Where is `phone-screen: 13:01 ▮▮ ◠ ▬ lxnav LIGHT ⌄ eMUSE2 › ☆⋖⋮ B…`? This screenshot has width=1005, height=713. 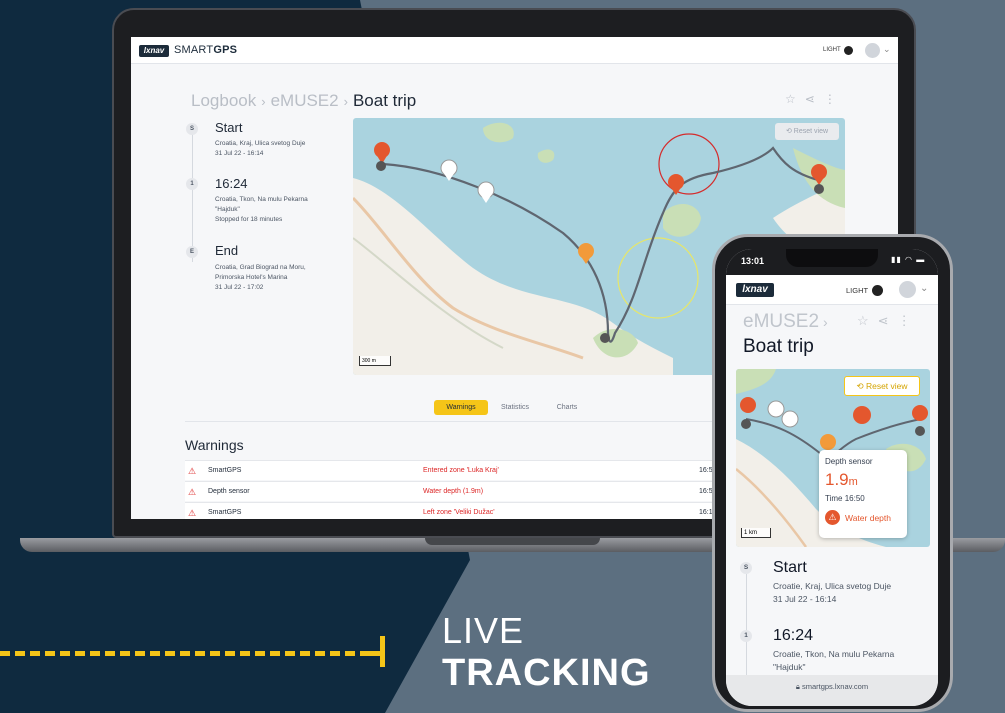 phone-screen: 13:01 ▮▮ ◠ ▬ lxnav LIGHT ⌄ eMUSE2 › ☆⋖⋮ B… is located at coordinates (832, 477).